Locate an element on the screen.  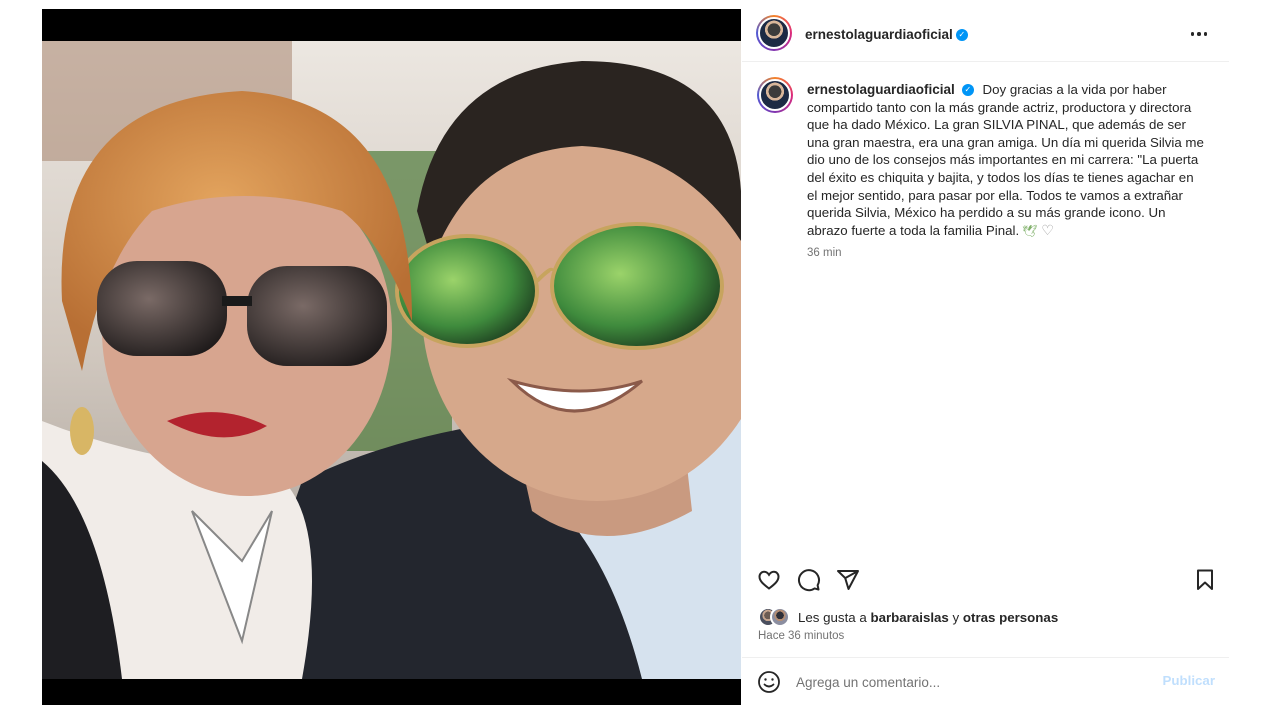
likes-others-link: otras personas is located at coordinates (1010, 617).